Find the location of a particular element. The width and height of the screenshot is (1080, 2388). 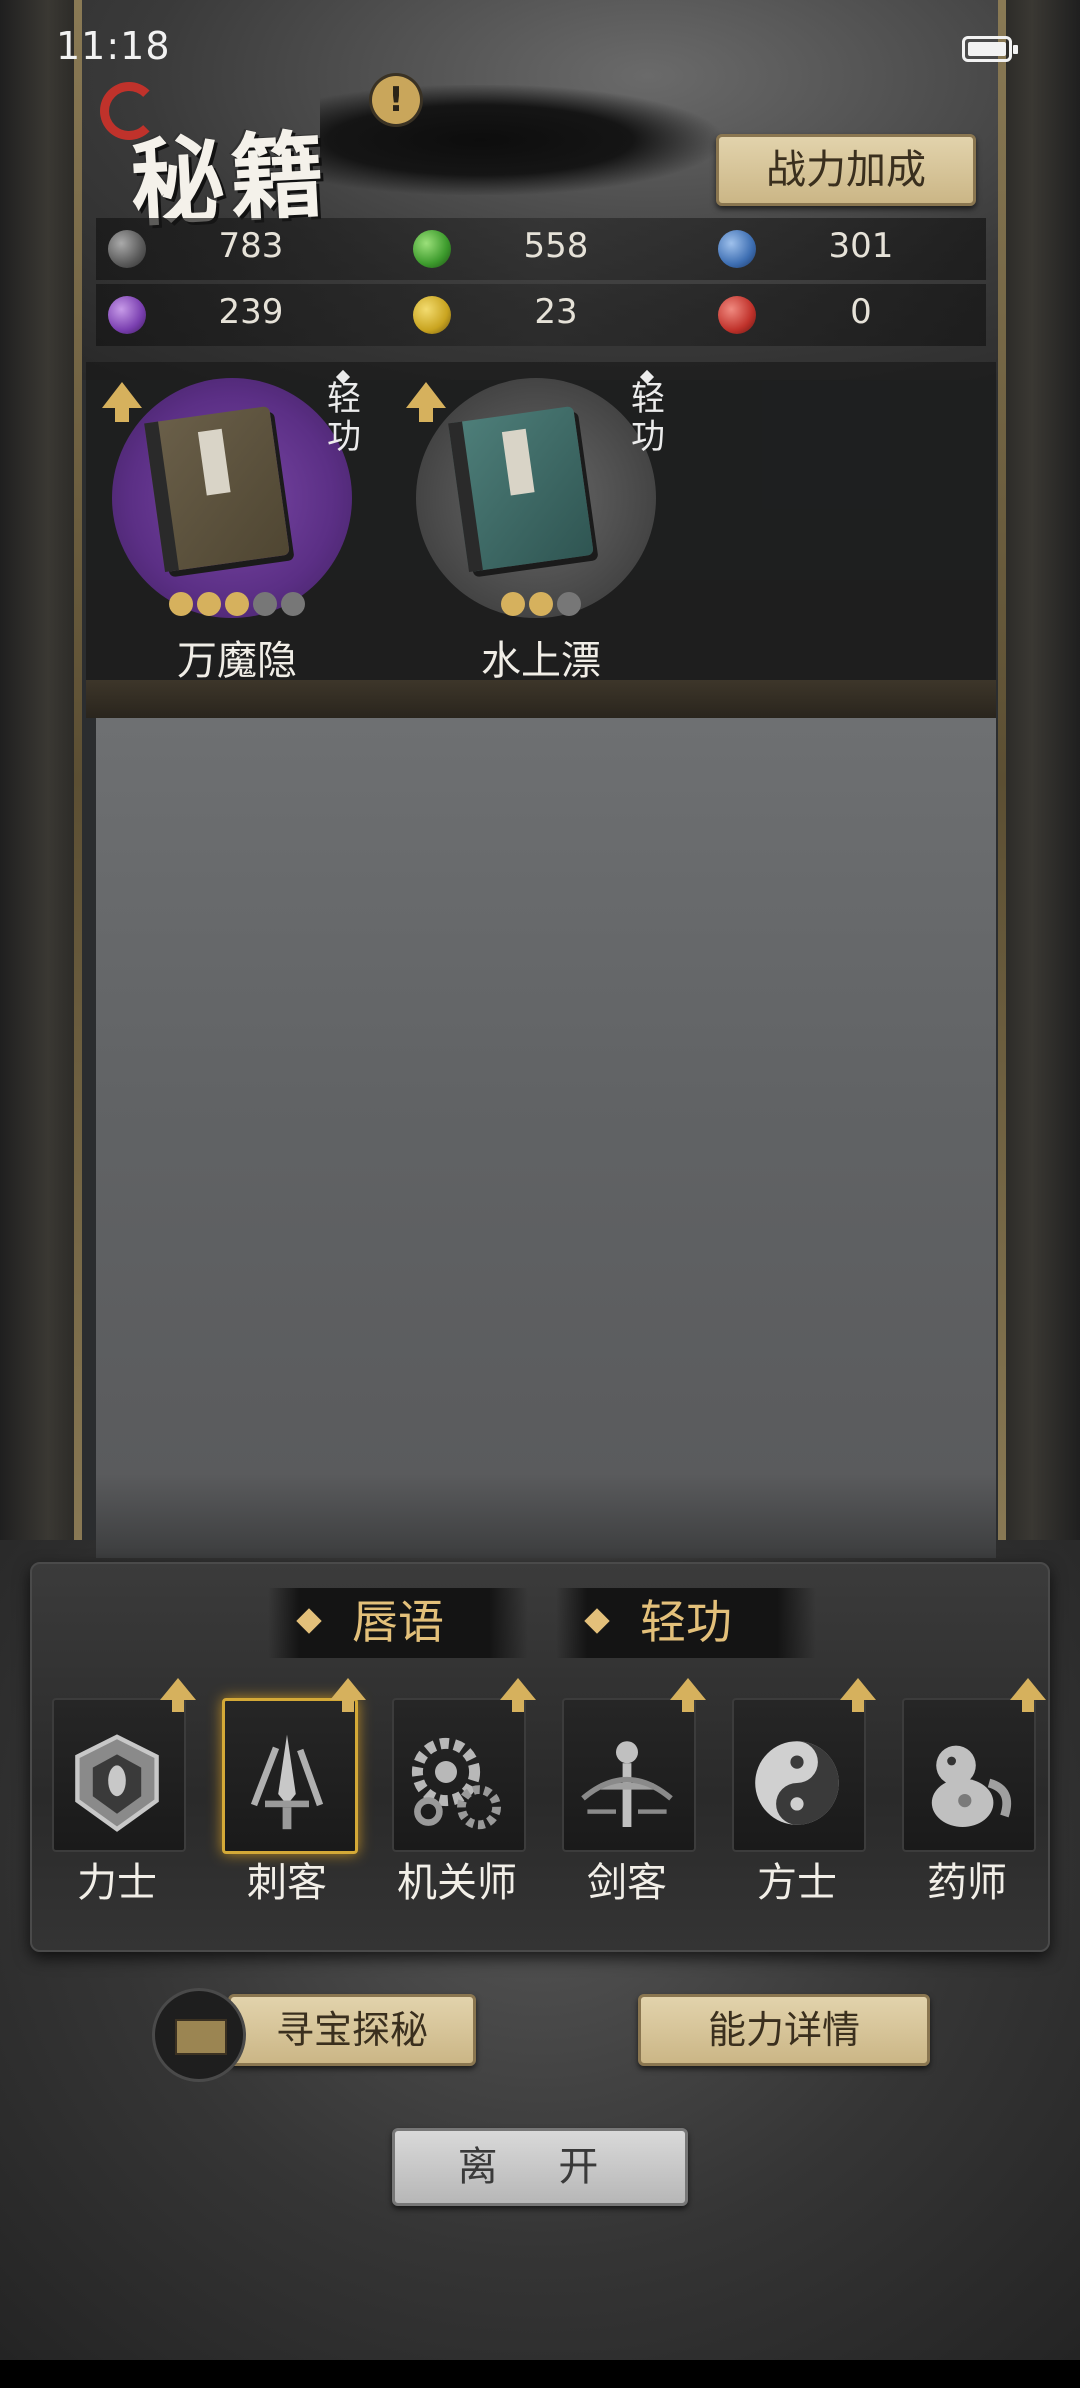

class-name: 力士 is located at coordinates (117, 1883).